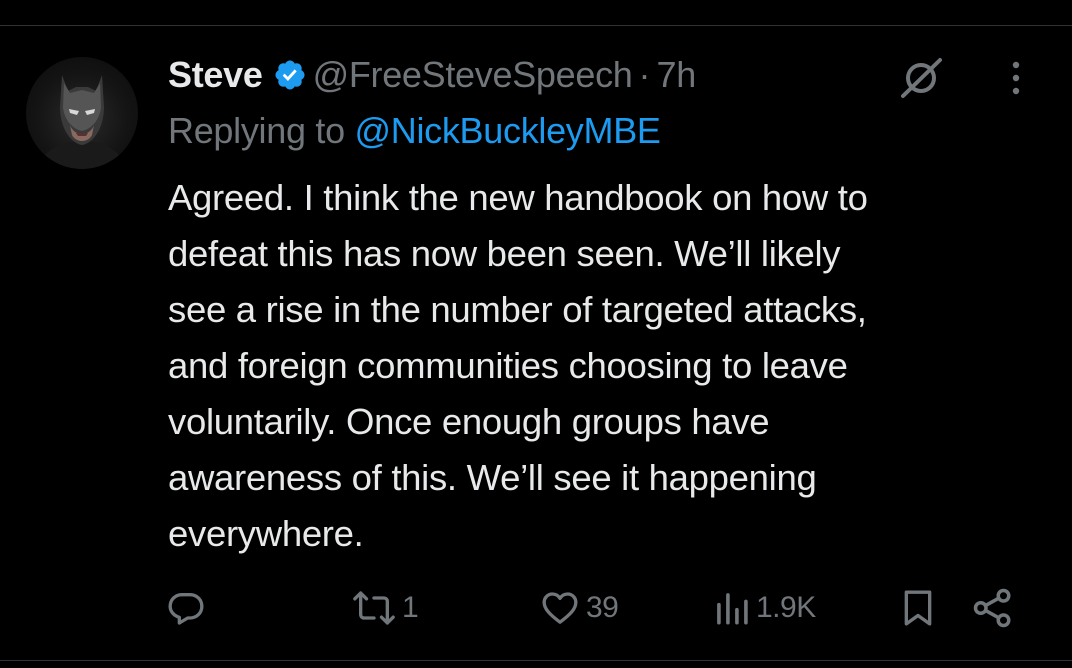 The width and height of the screenshot is (1072, 668). I want to click on tweet-header: Steve @FreeSteveSpeech · 7h, so click(432, 75).